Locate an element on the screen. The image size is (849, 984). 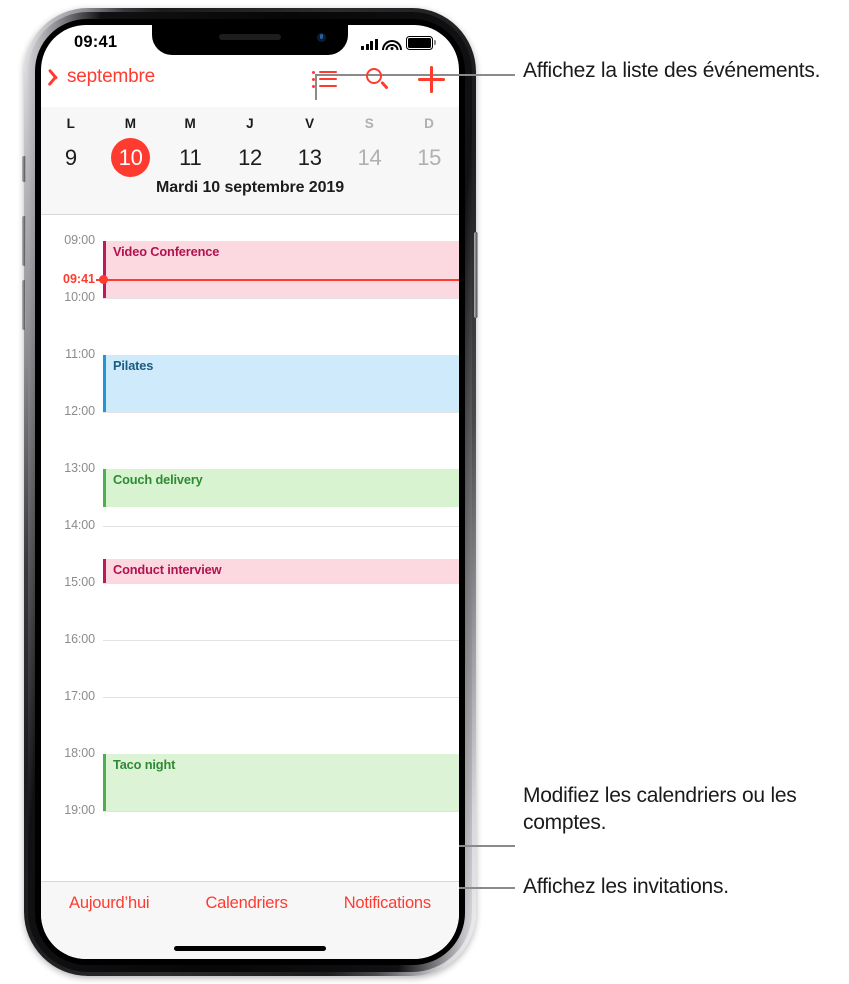
navigation-bar: septembre is located at coordinates (250, 84).